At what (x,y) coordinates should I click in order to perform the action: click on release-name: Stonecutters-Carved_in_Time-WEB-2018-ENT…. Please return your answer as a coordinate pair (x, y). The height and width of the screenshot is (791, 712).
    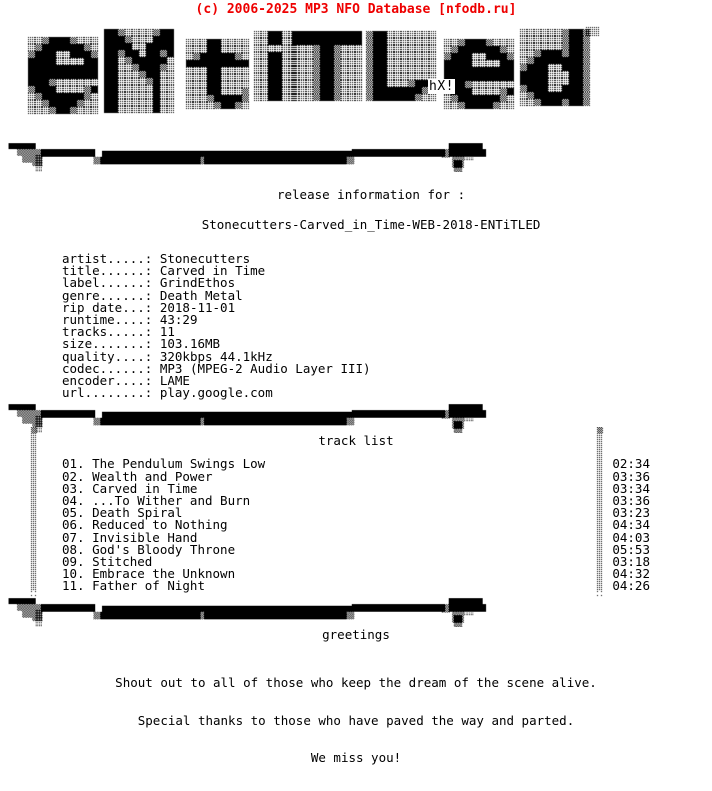
    Looking at the image, I should click on (371, 224).